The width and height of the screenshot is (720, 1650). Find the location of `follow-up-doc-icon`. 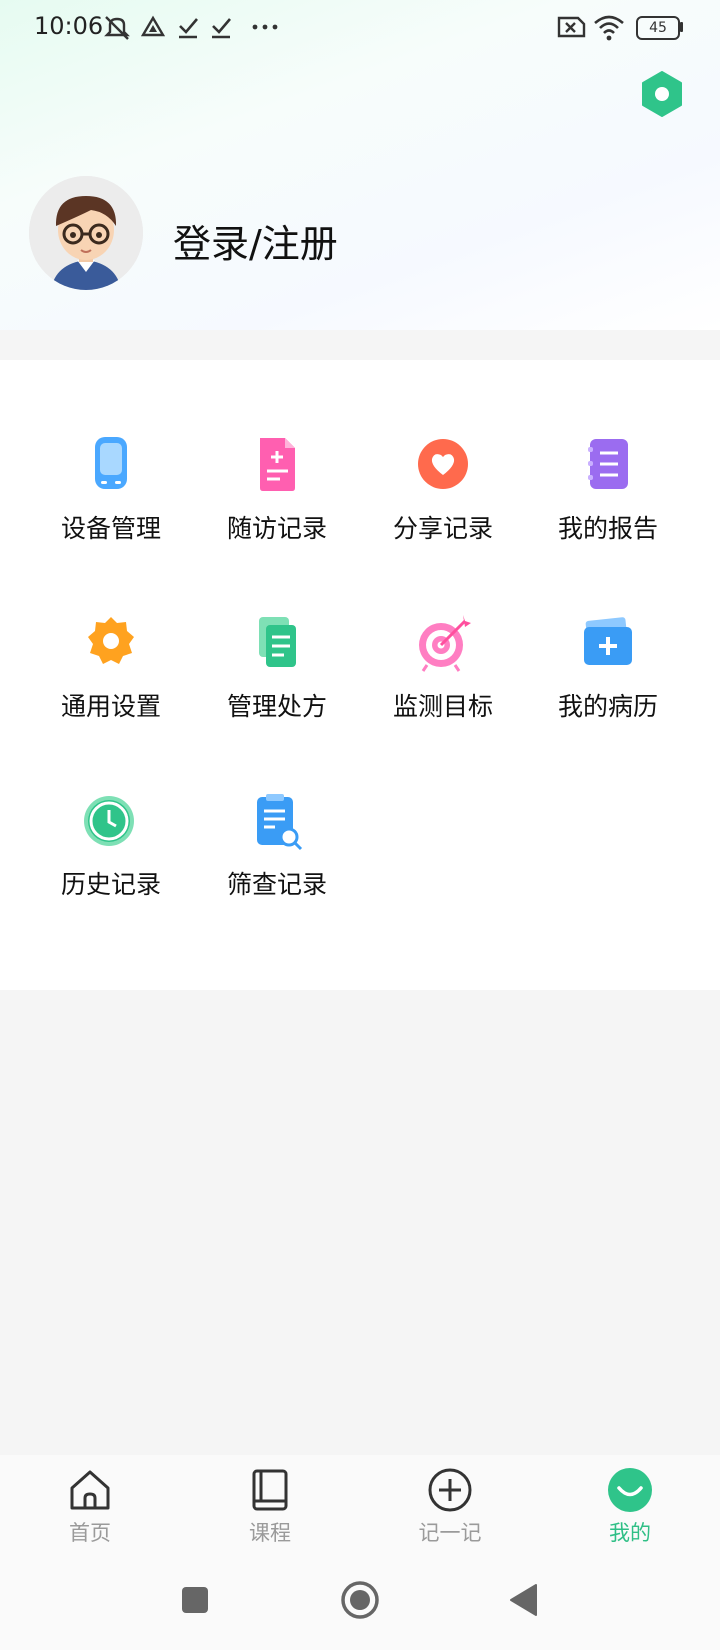

follow-up-doc-icon is located at coordinates (277, 464).